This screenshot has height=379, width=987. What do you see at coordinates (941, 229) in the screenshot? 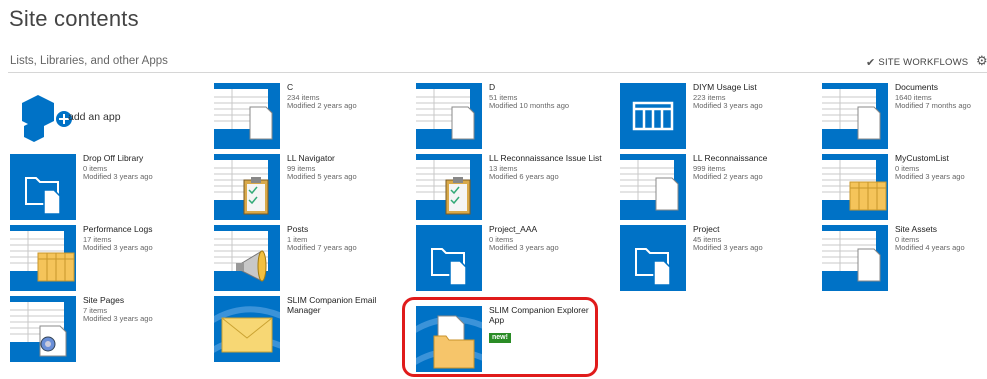
I see `tile-name: Site Assets` at bounding box center [941, 229].